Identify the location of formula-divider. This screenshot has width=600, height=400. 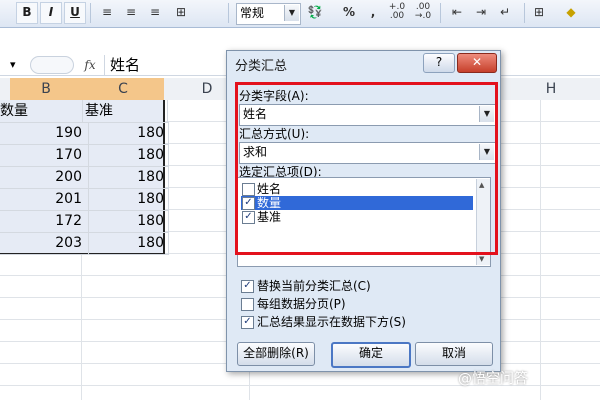
(104, 65).